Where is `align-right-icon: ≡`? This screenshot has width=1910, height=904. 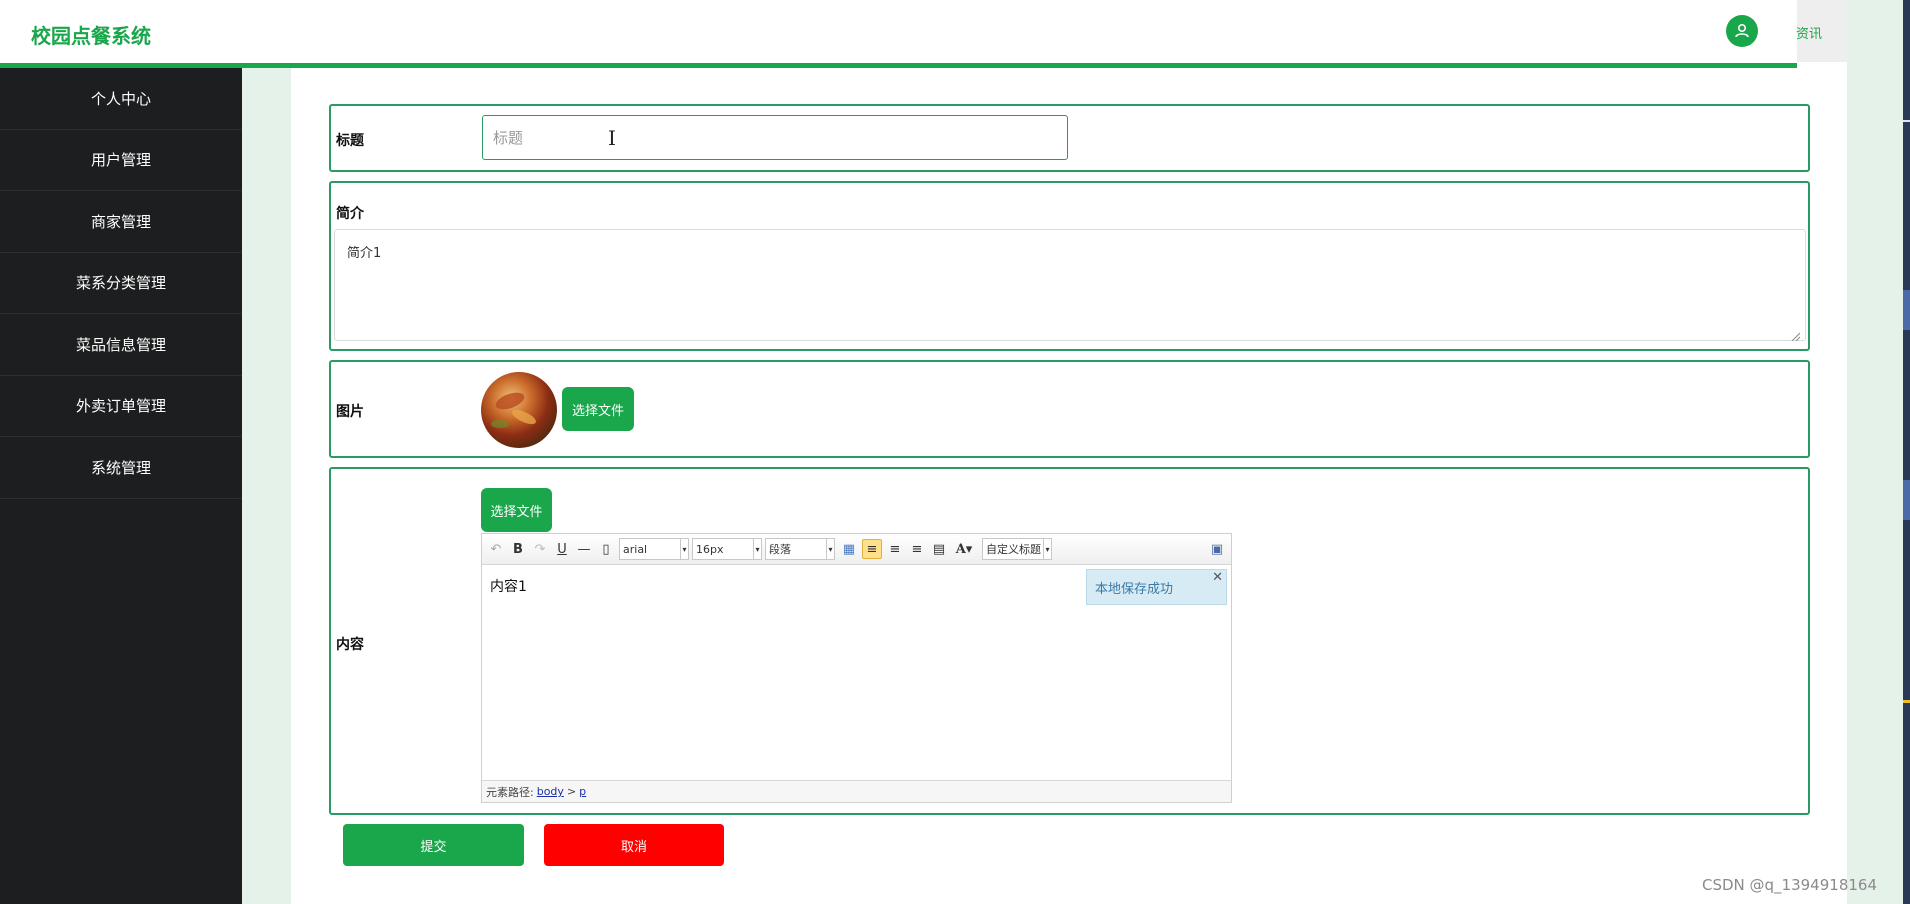
align-right-icon: ≡ is located at coordinates (895, 549).